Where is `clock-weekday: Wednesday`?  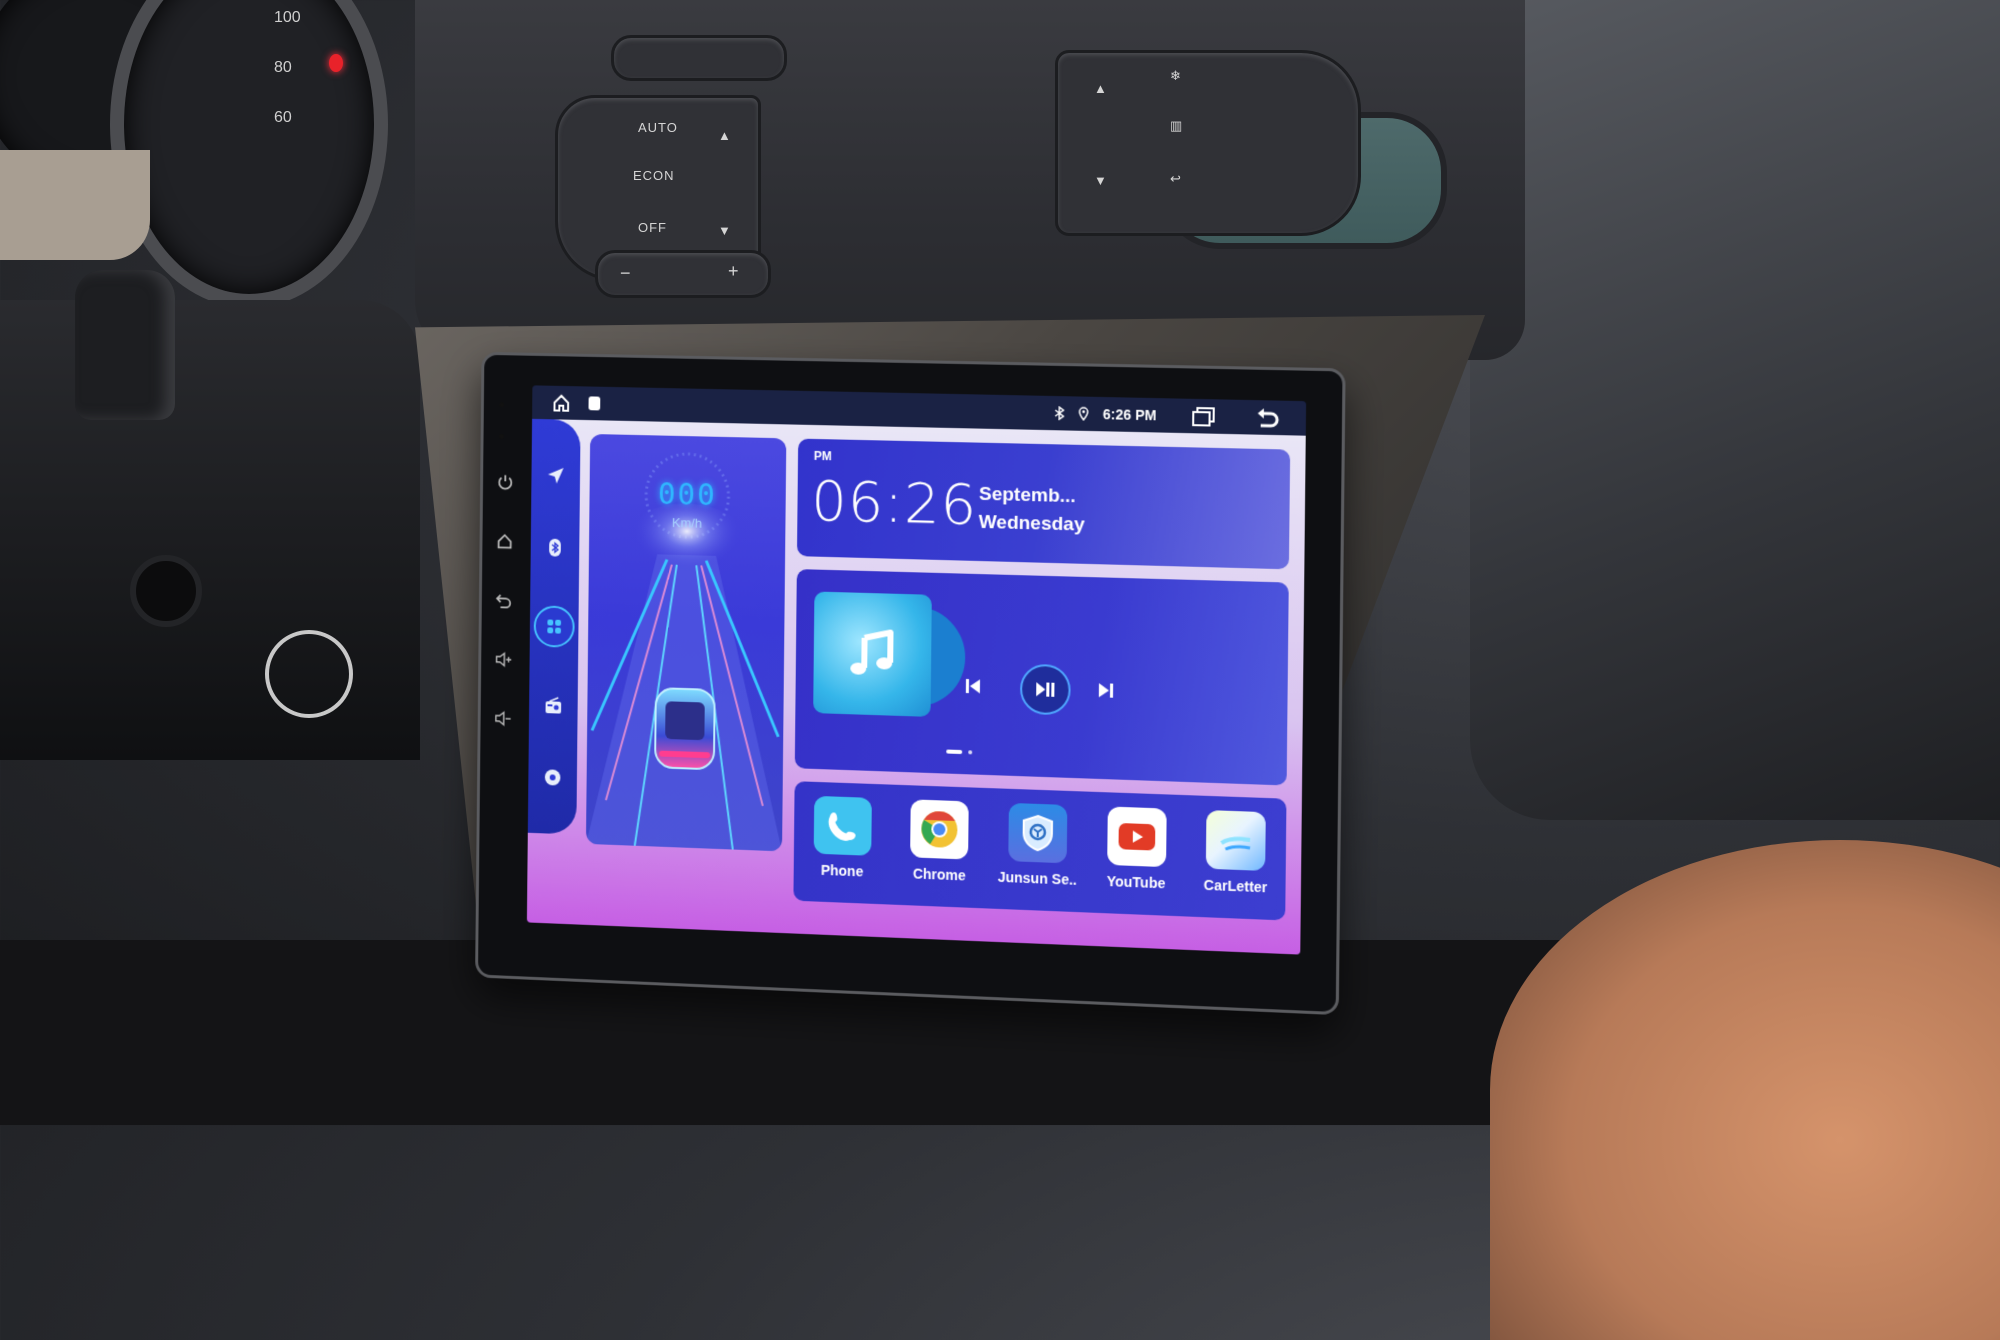
clock-weekday: Wednesday is located at coordinates (1031, 523).